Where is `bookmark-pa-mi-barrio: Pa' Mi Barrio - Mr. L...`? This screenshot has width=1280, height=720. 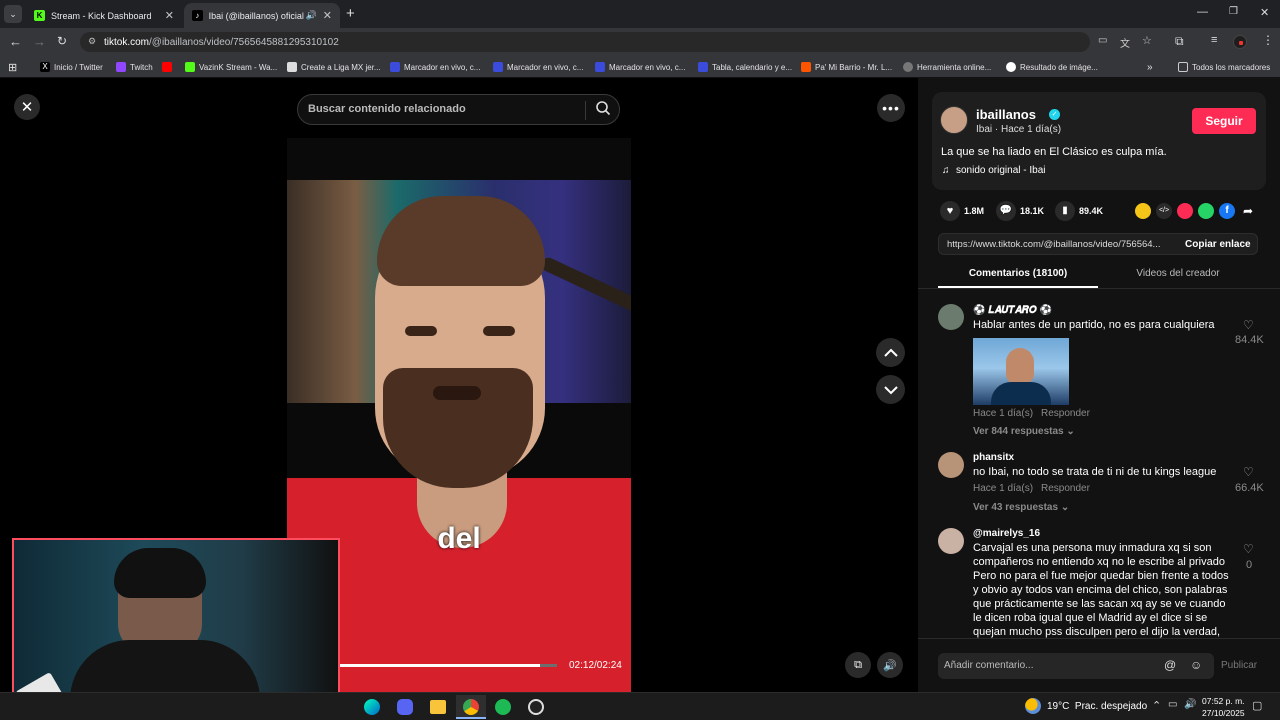 bookmark-pa-mi-barrio: Pa' Mi Barrio - Mr. L... is located at coordinates (846, 67).